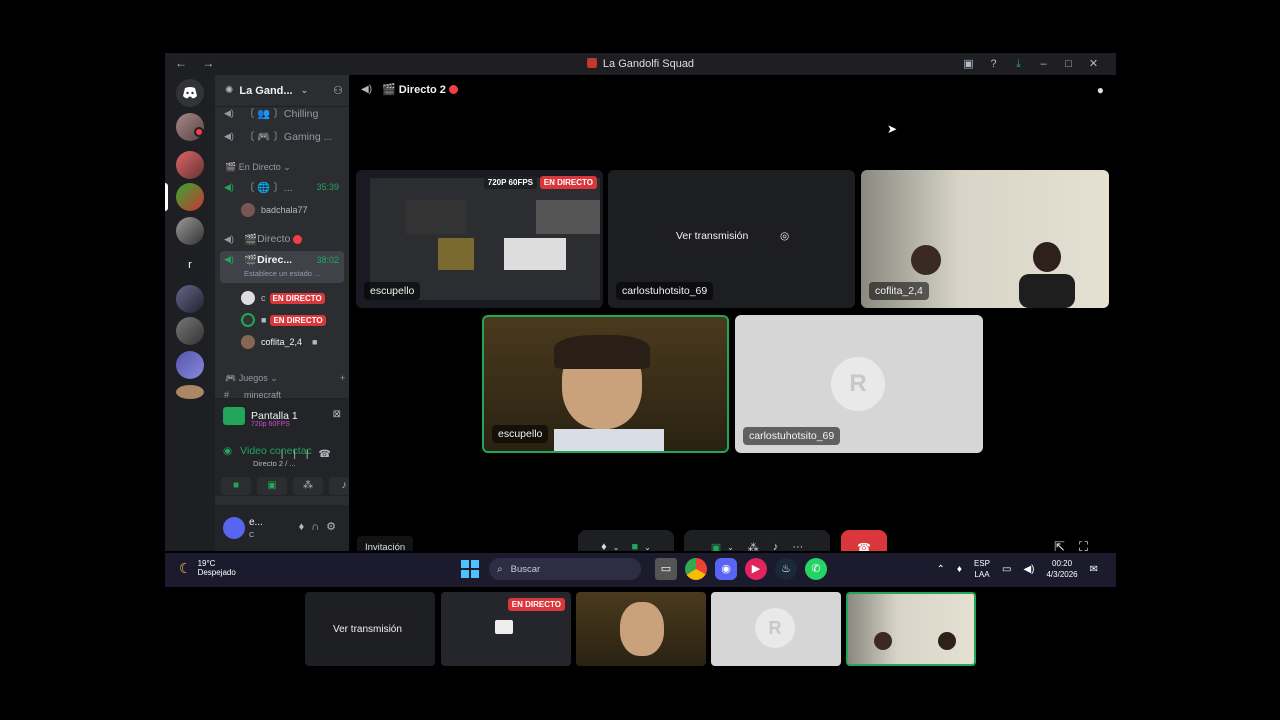  What do you see at coordinates (993, 64) in the screenshot?
I see `help-icon: ?` at bounding box center [993, 64].